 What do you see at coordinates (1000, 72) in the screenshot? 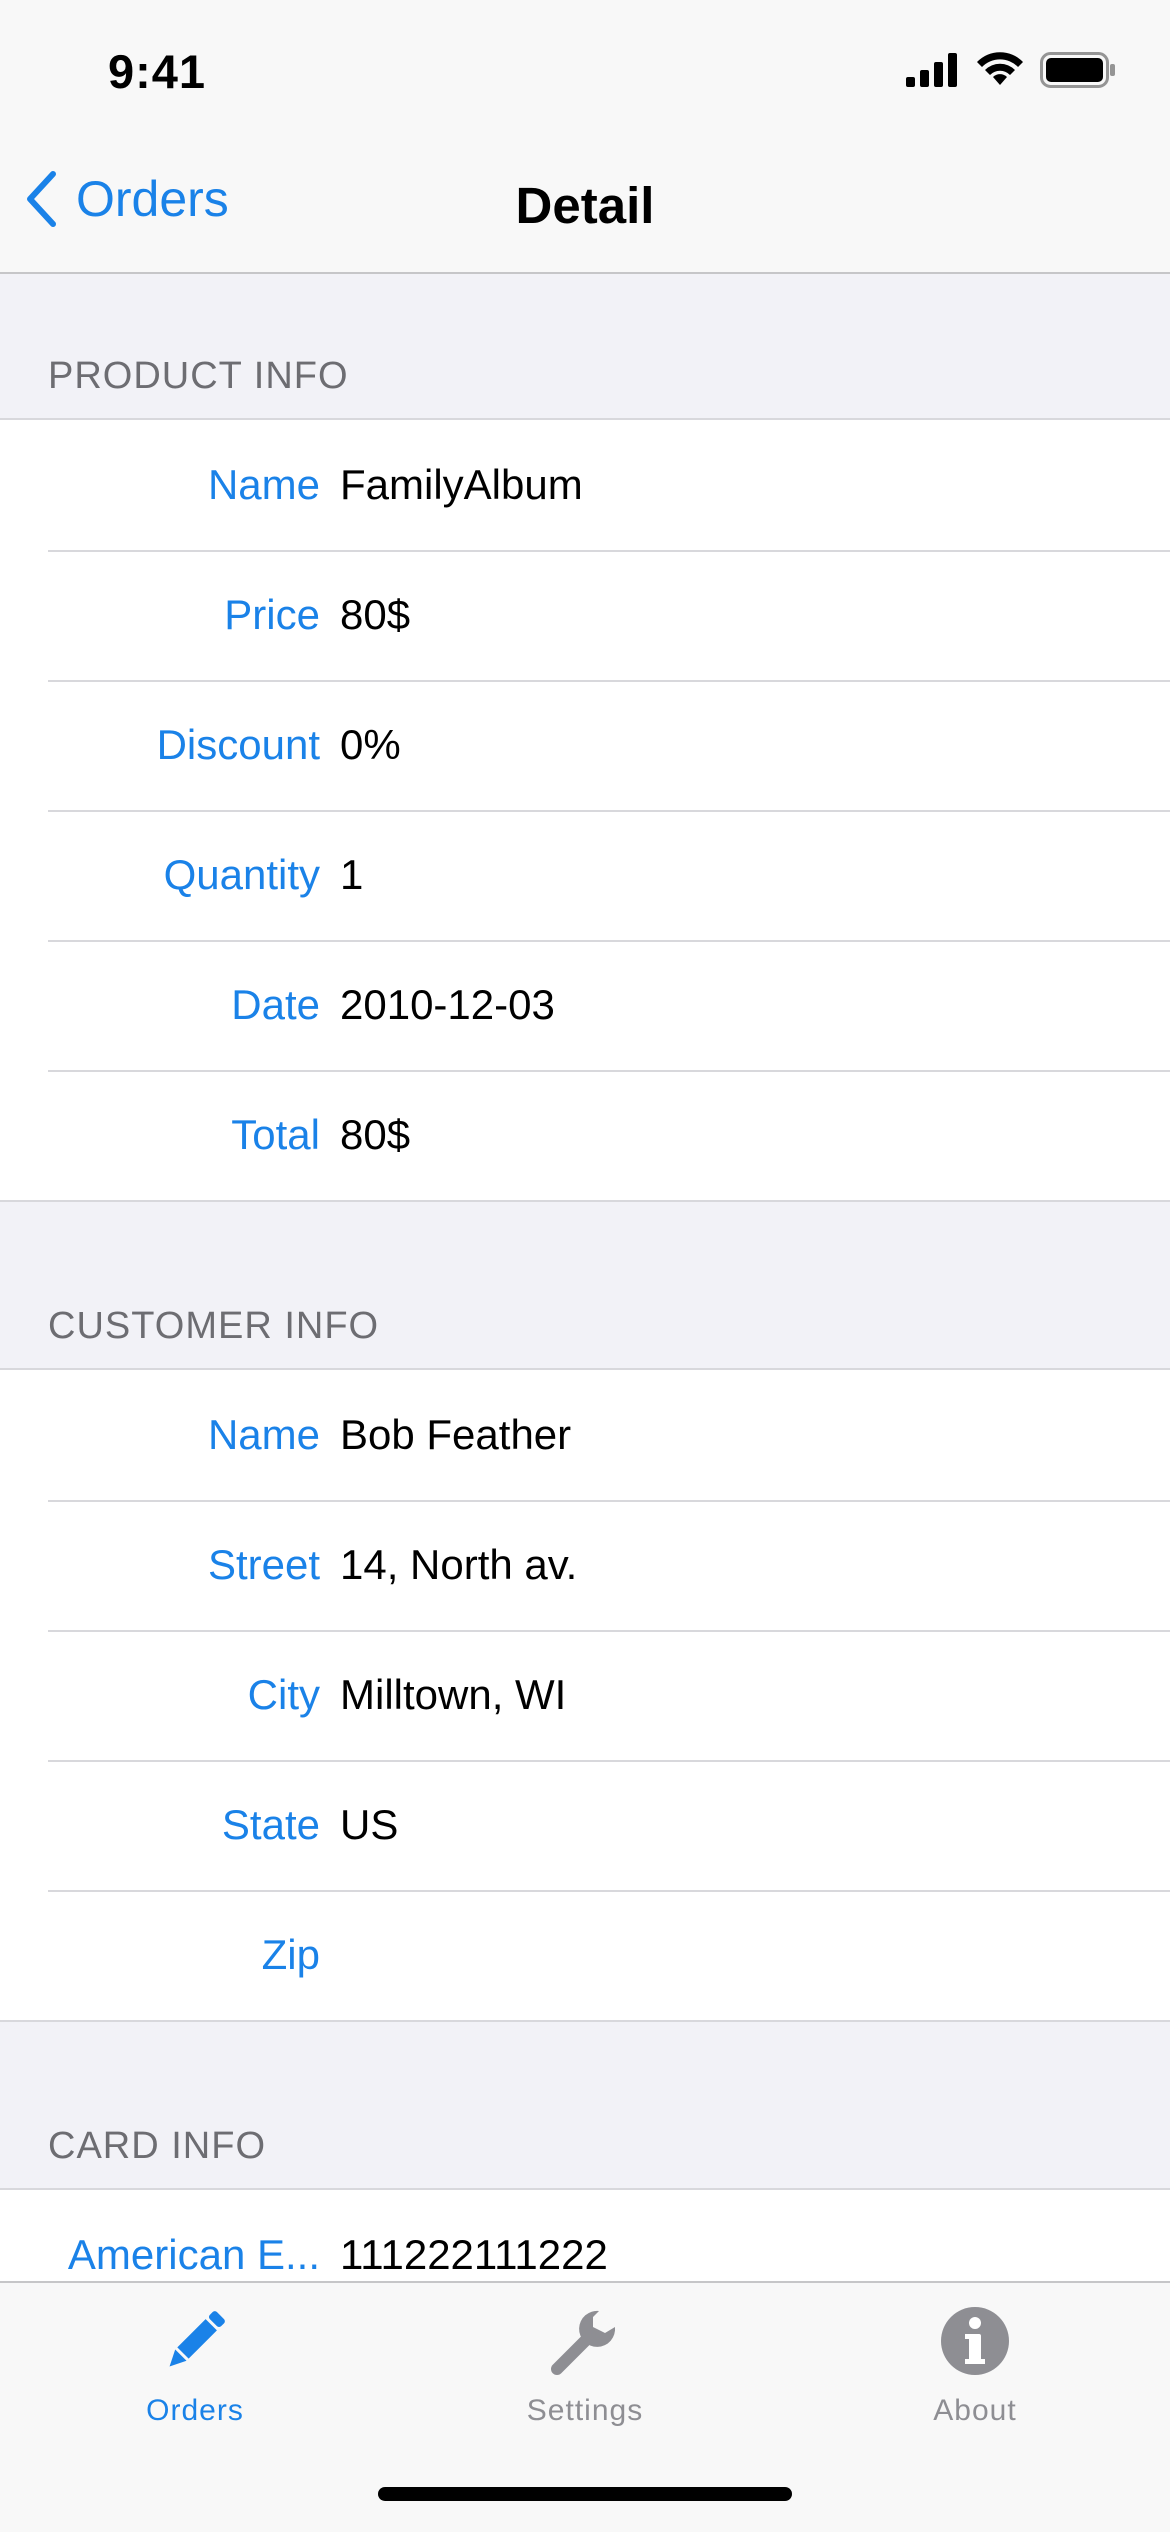
I see `wifi-icon` at bounding box center [1000, 72].